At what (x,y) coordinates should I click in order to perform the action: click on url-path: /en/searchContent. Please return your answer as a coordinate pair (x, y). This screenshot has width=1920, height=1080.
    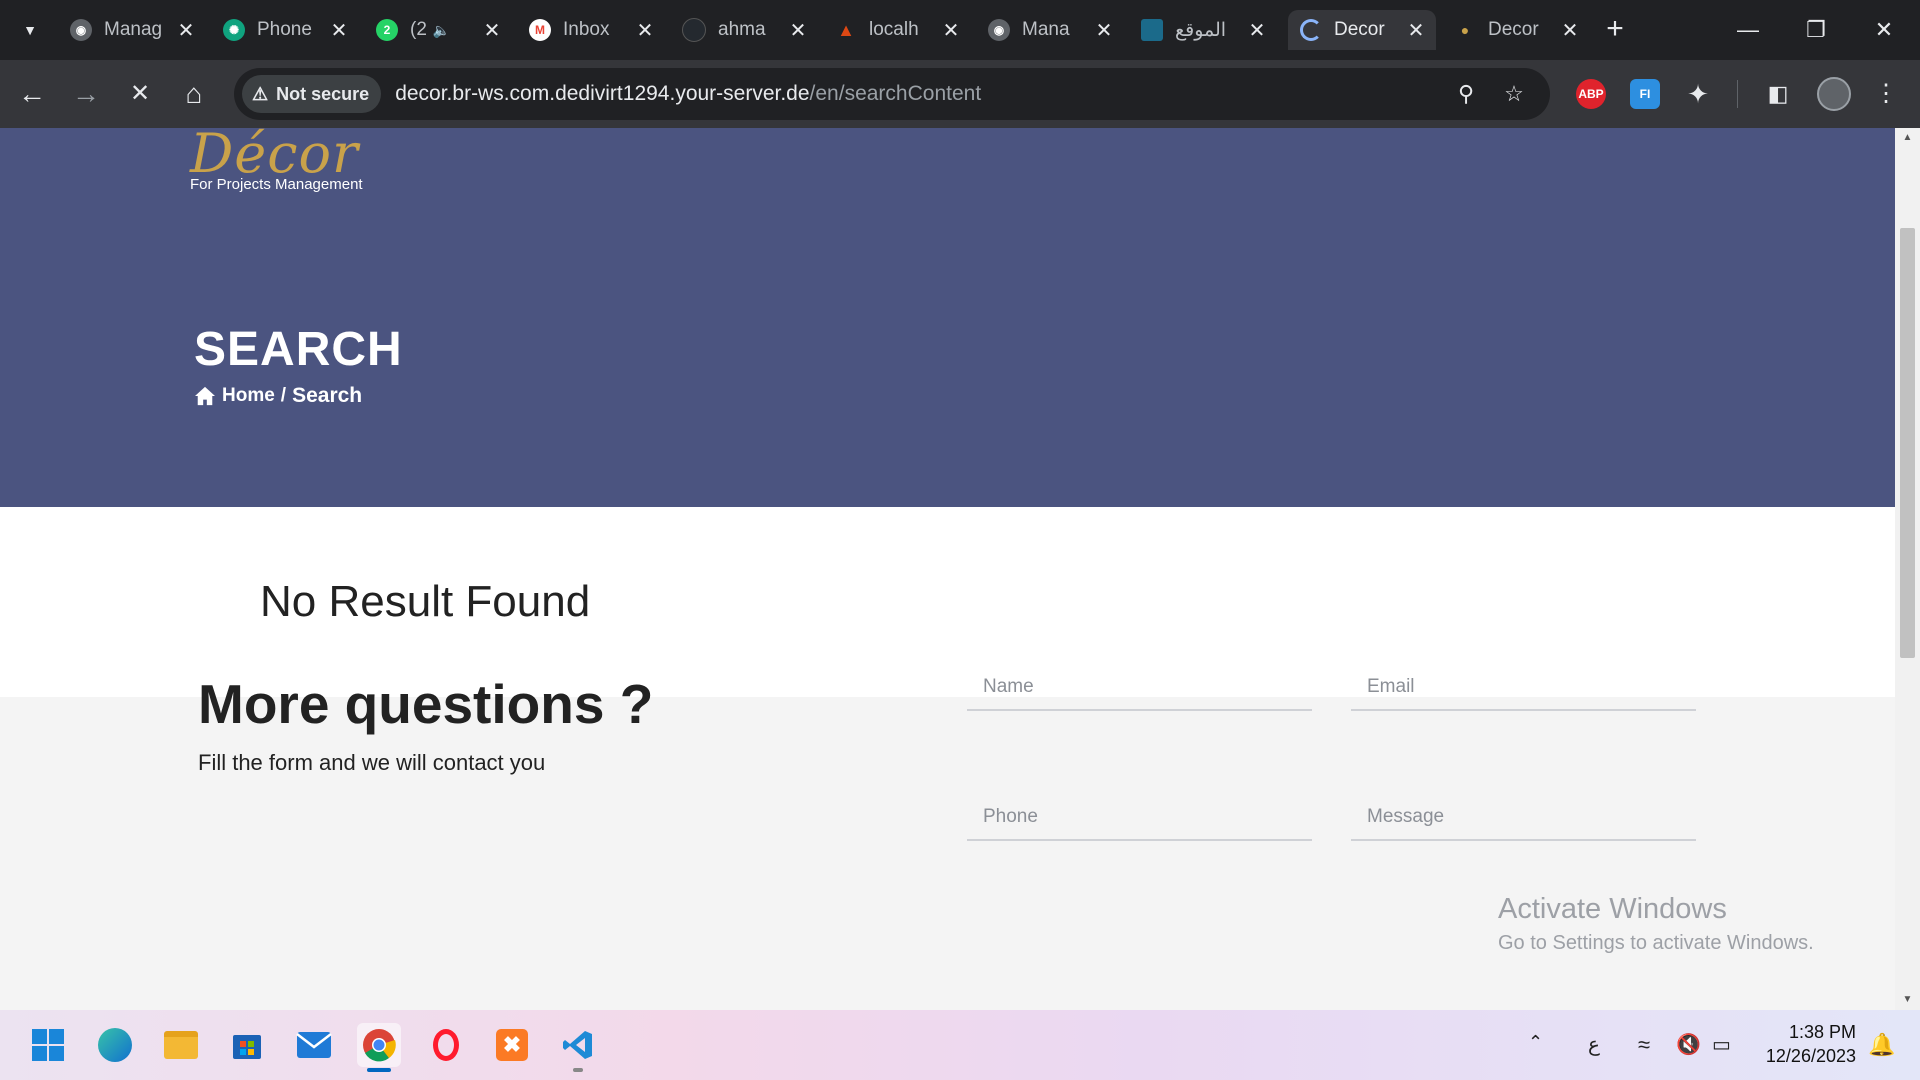
    Looking at the image, I should click on (895, 93).